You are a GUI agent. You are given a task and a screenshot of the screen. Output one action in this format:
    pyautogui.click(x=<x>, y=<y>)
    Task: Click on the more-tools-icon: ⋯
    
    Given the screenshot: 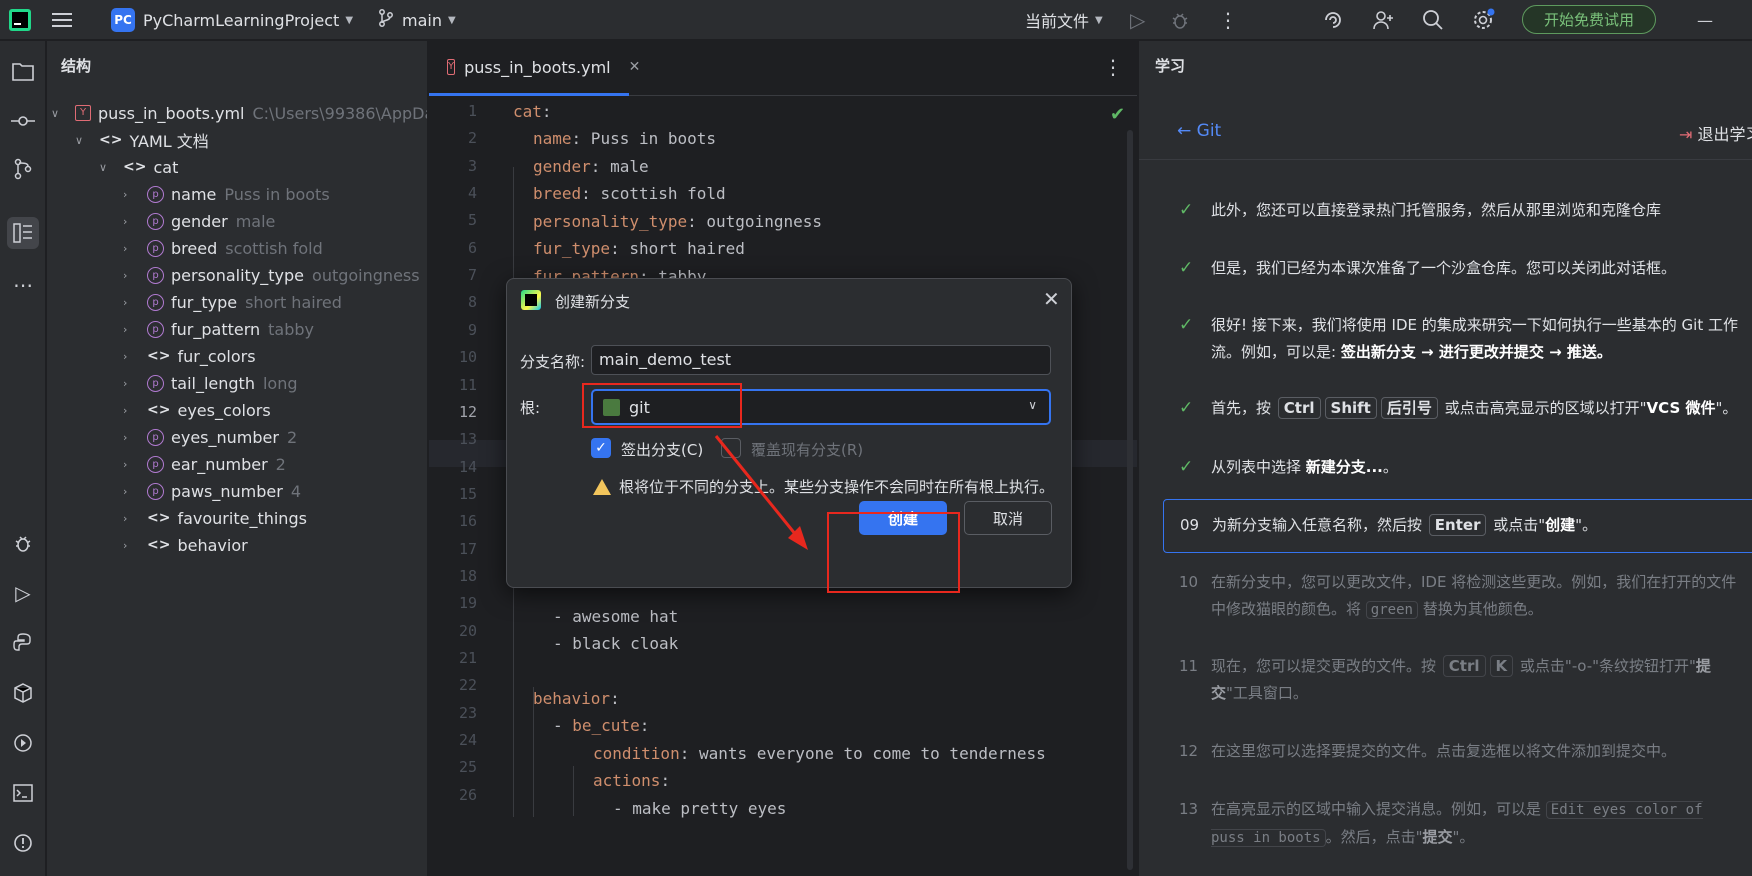 What is the action you would take?
    pyautogui.click(x=23, y=285)
    